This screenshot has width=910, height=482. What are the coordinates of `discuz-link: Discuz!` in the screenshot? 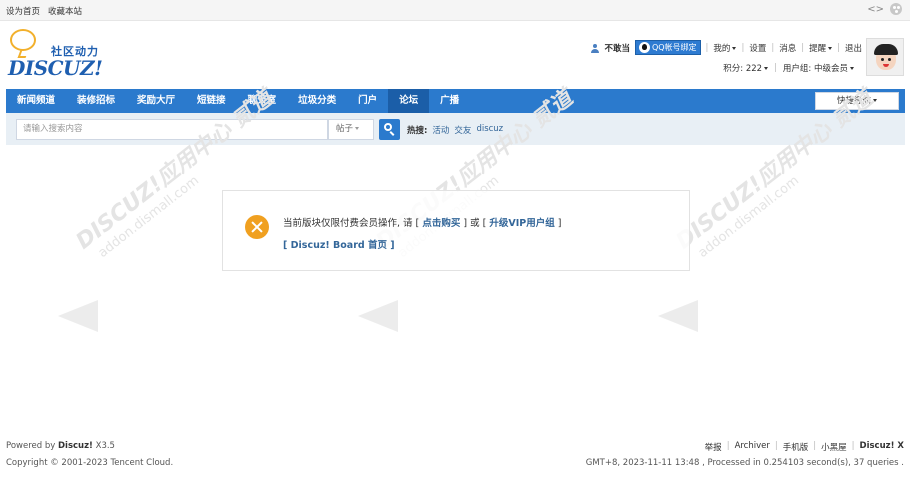 It's located at (75, 446).